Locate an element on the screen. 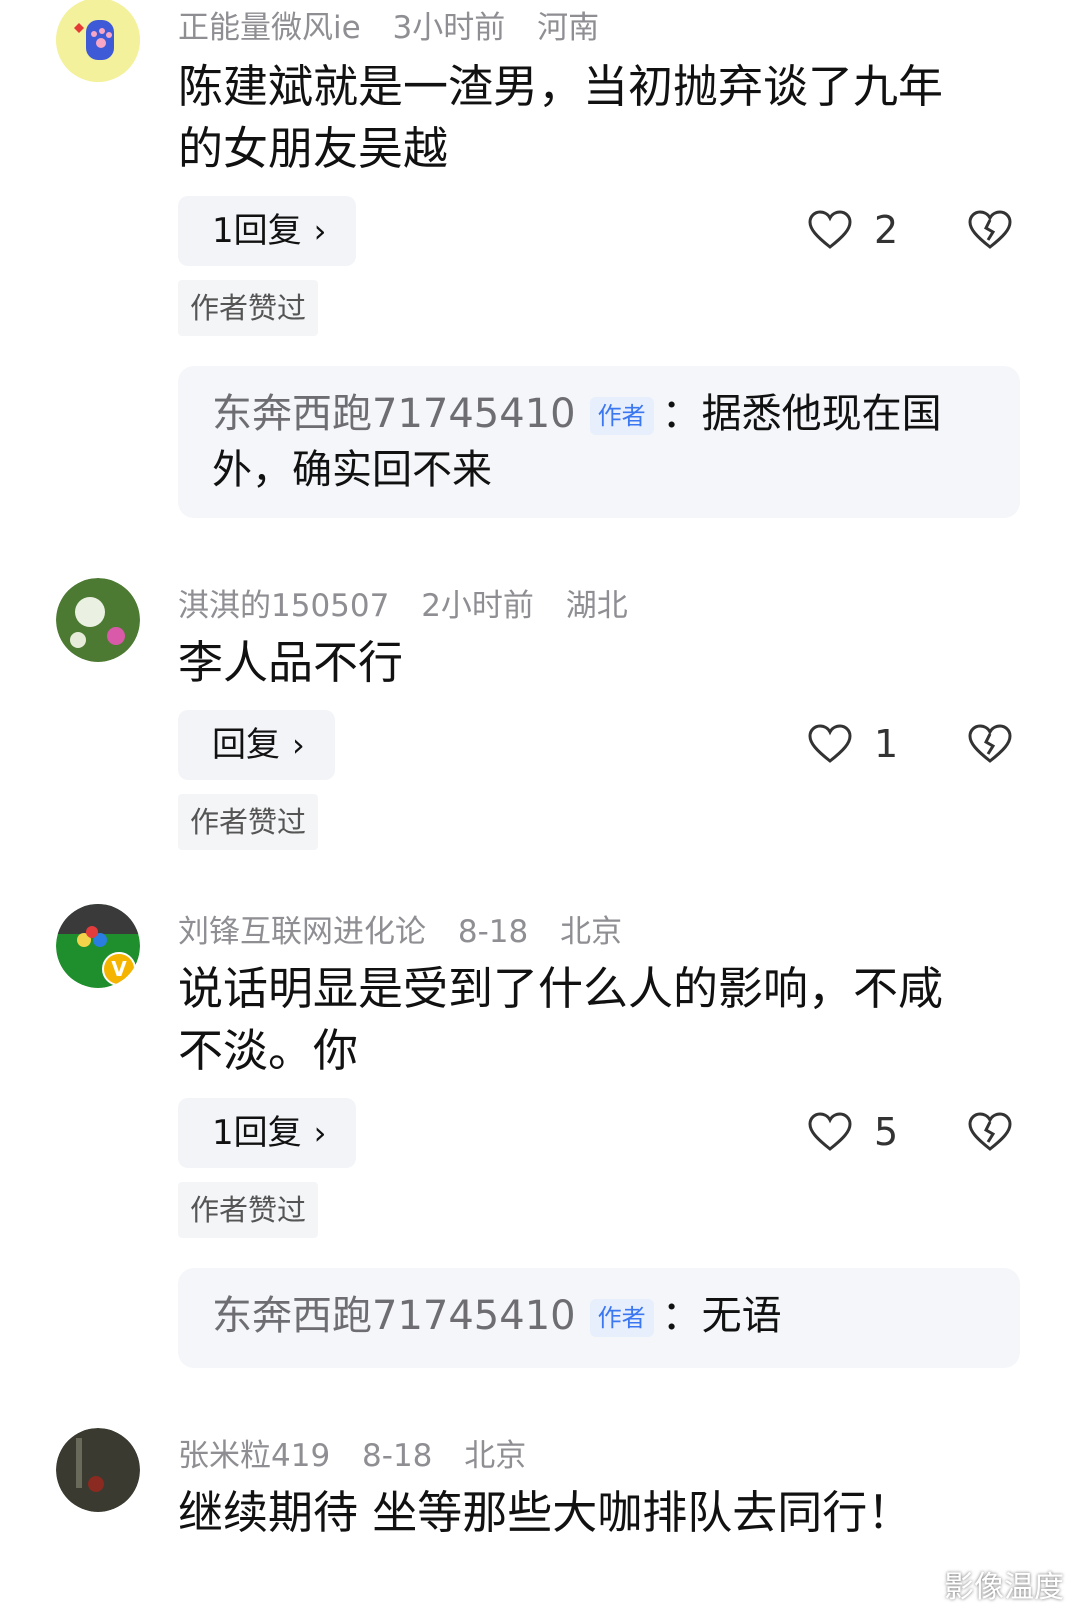 Image resolution: width=1080 pixels, height=1616 pixels. comment-meta: 刘锋互联网进化论 8-18 北京 is located at coordinates (411, 928).